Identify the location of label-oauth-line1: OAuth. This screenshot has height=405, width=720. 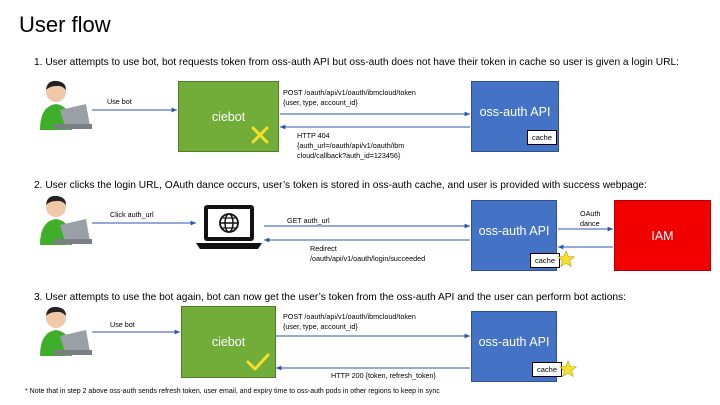
(590, 213).